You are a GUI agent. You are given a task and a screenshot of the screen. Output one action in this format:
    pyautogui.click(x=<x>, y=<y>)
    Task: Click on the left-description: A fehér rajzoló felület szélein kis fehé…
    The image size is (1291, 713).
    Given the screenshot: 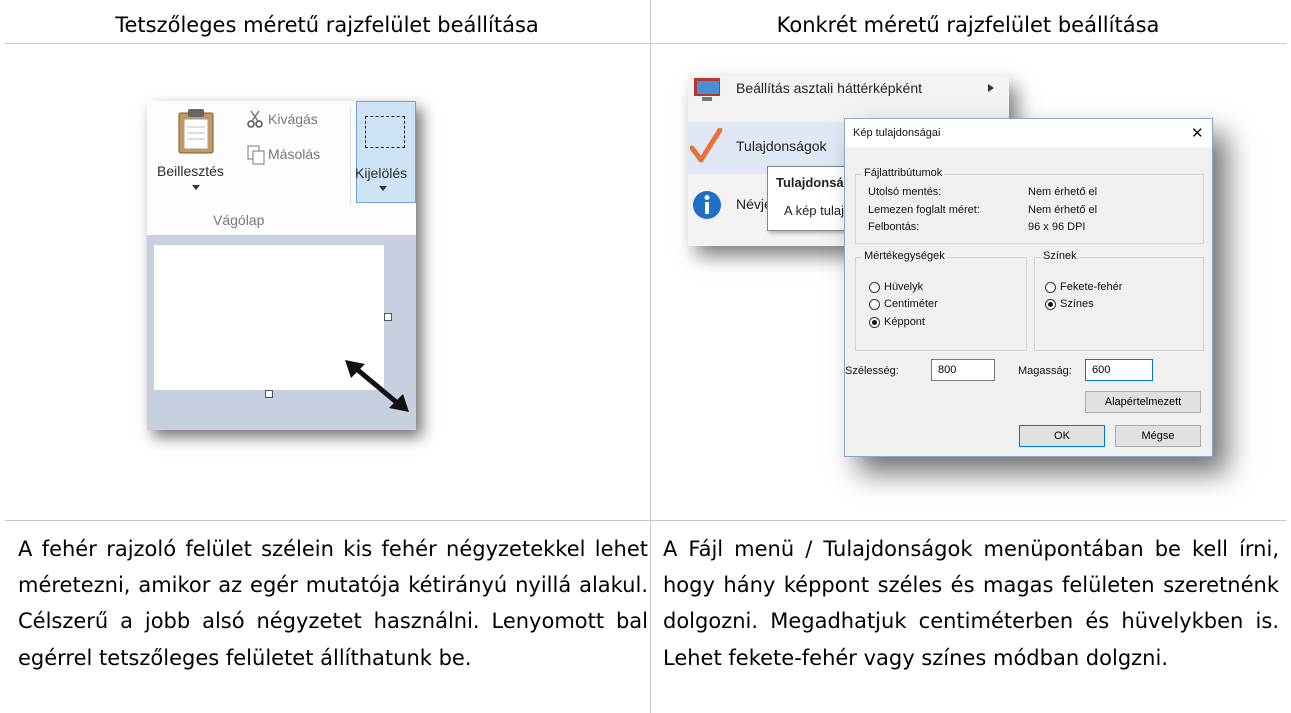 What is the action you would take?
    pyautogui.click(x=333, y=603)
    